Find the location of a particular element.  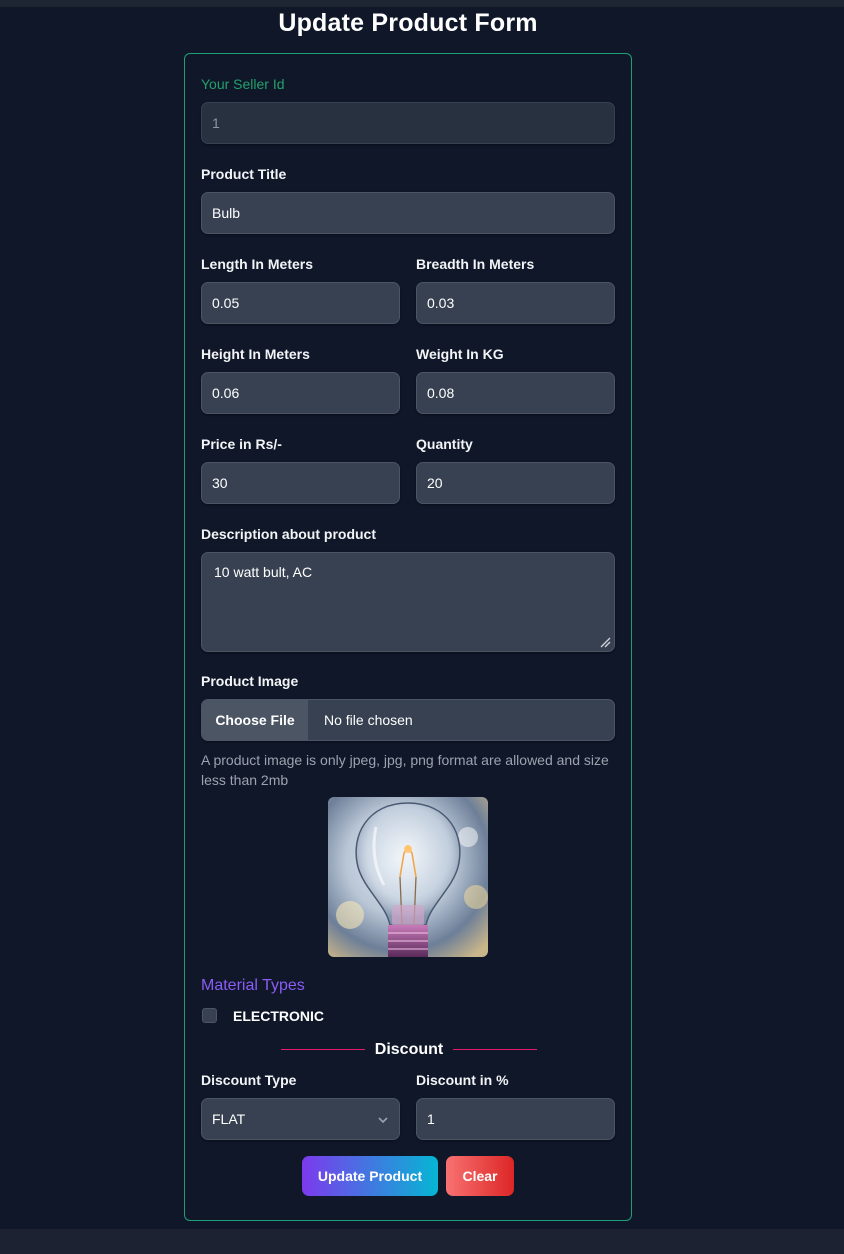

product-image-label: Product Image is located at coordinates (250, 681).